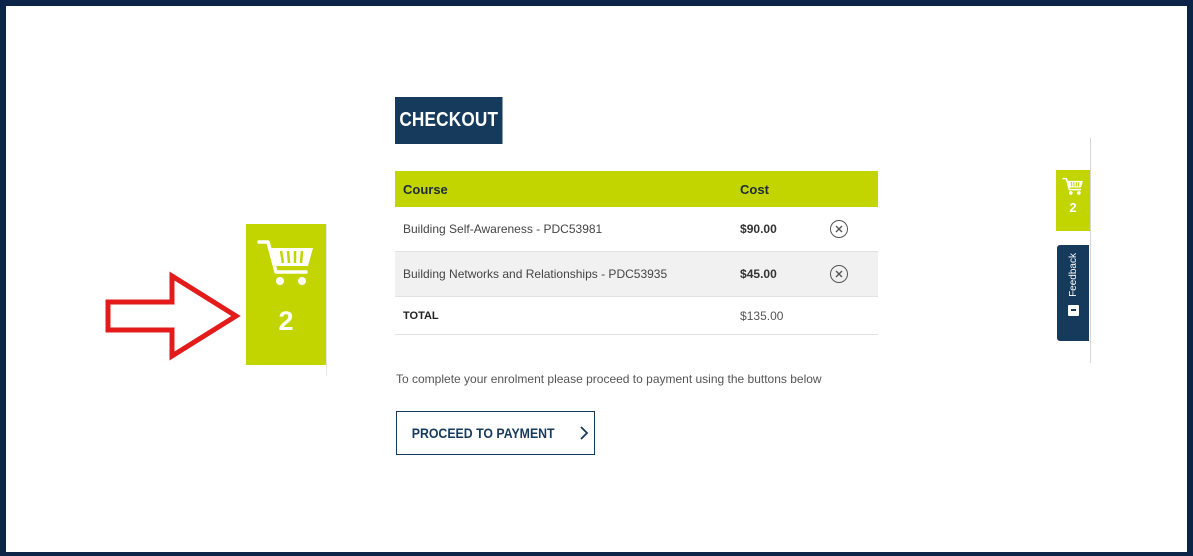 This screenshot has height=556, width=1193. I want to click on proceed-to-payment-button: PROCEED TO PAYMENT, so click(495, 433).